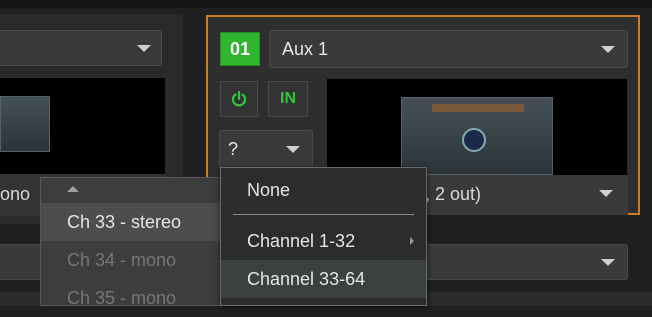 The image size is (652, 317). I want to click on menu-item-channel-33-64: Channel 33-64, so click(323, 279).